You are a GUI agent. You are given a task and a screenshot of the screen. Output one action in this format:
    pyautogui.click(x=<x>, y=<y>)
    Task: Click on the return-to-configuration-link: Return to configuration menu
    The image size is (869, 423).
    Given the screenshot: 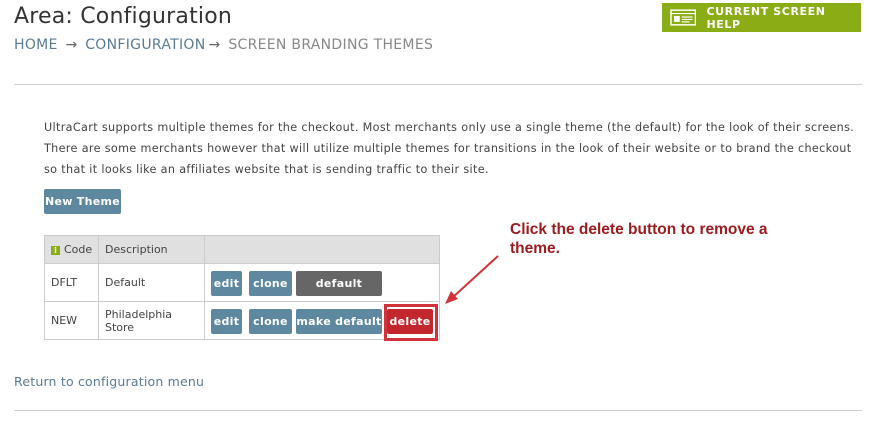 What is the action you would take?
    pyautogui.click(x=109, y=381)
    